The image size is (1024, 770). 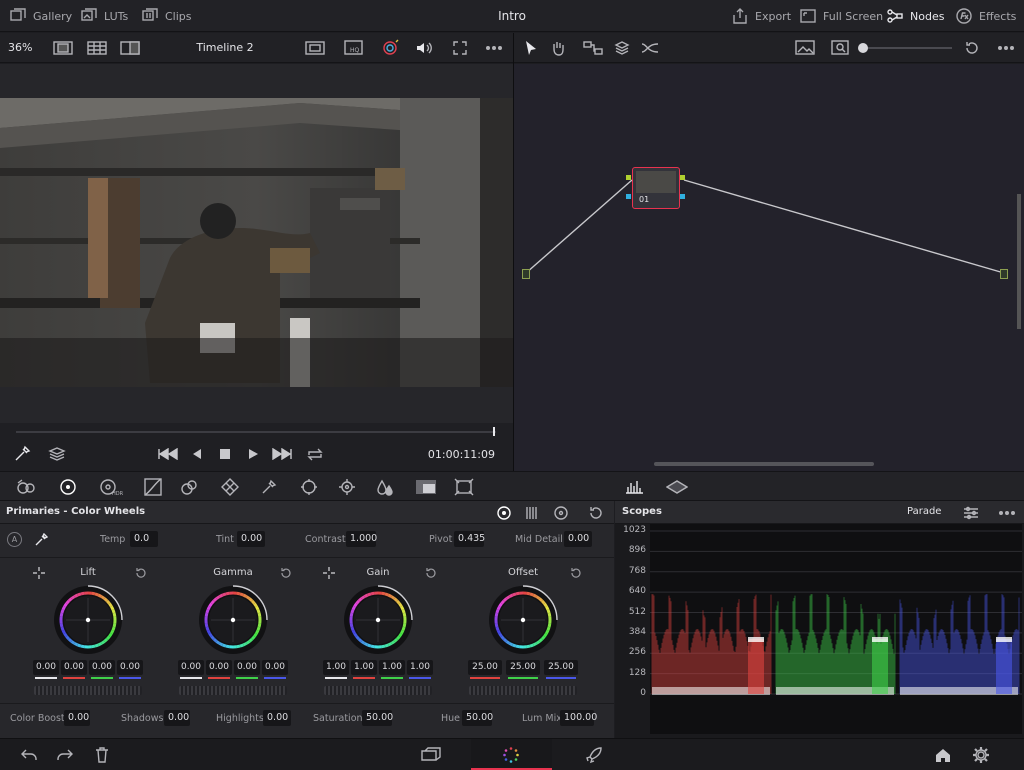 I want to click on zoom-level: 36%, so click(x=20, y=48).